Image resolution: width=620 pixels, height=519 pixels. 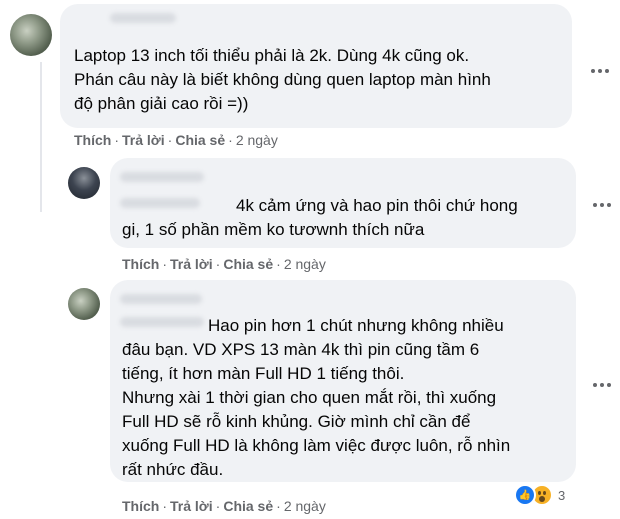 What do you see at coordinates (273, 229) in the screenshot?
I see `reply-text-line2: gi, 1 số phần mềm ko tươwnh thích nữa` at bounding box center [273, 229].